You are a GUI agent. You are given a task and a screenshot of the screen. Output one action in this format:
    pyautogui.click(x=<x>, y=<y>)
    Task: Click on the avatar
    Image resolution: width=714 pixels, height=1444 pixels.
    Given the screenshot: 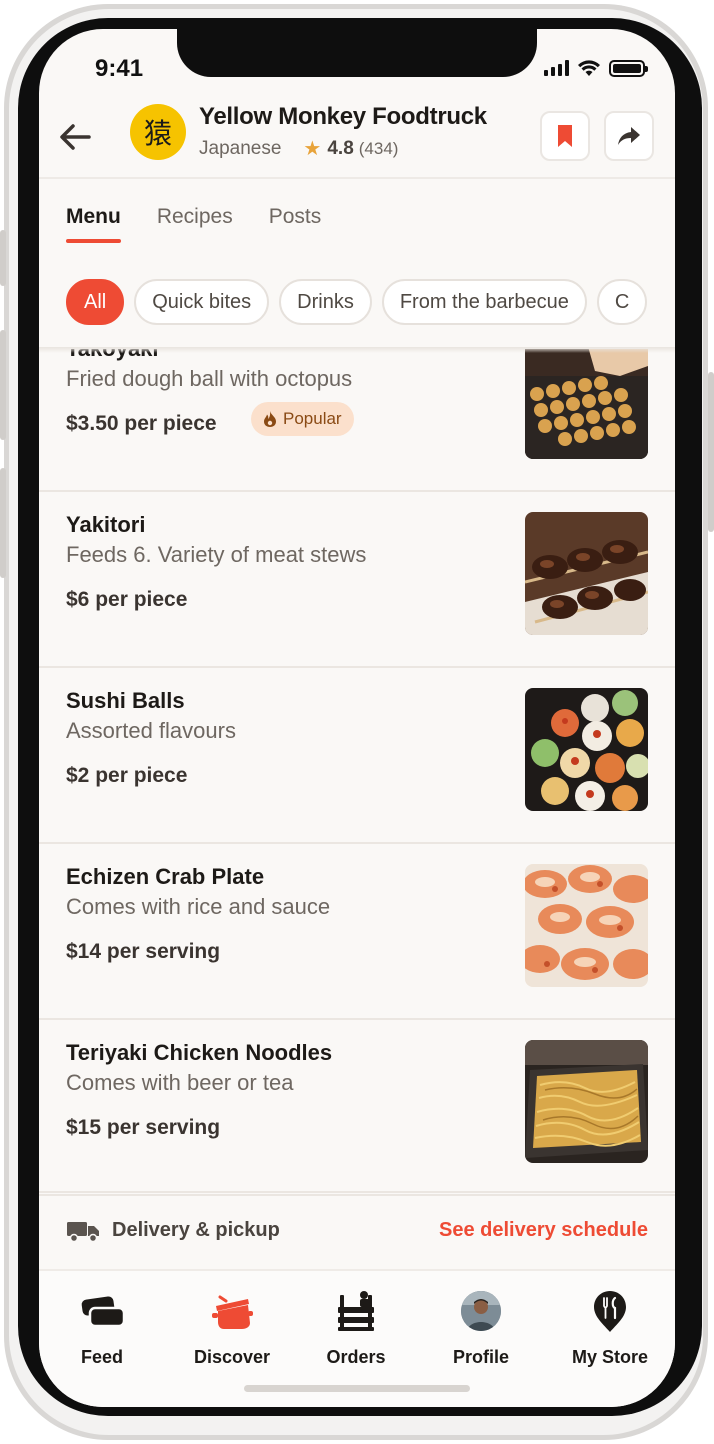 What is the action you would take?
    pyautogui.click(x=481, y=1311)
    